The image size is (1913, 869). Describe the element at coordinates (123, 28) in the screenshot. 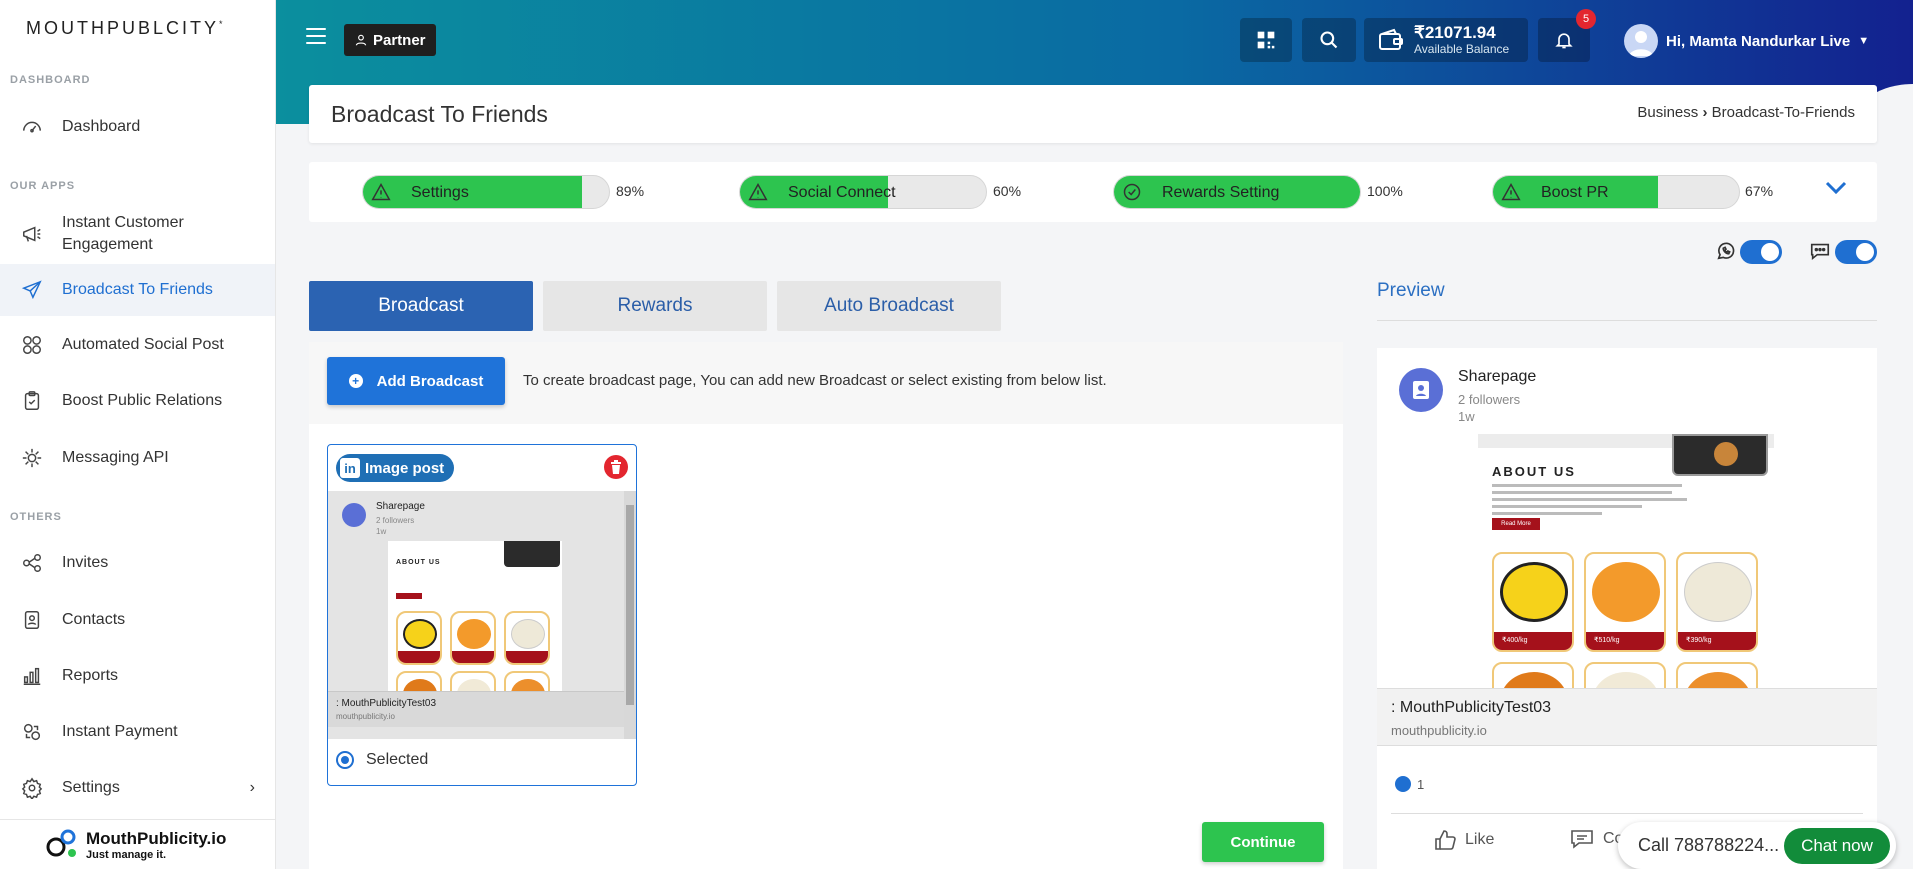

I see `brand-text: MOUTHPUBLCITY` at that location.